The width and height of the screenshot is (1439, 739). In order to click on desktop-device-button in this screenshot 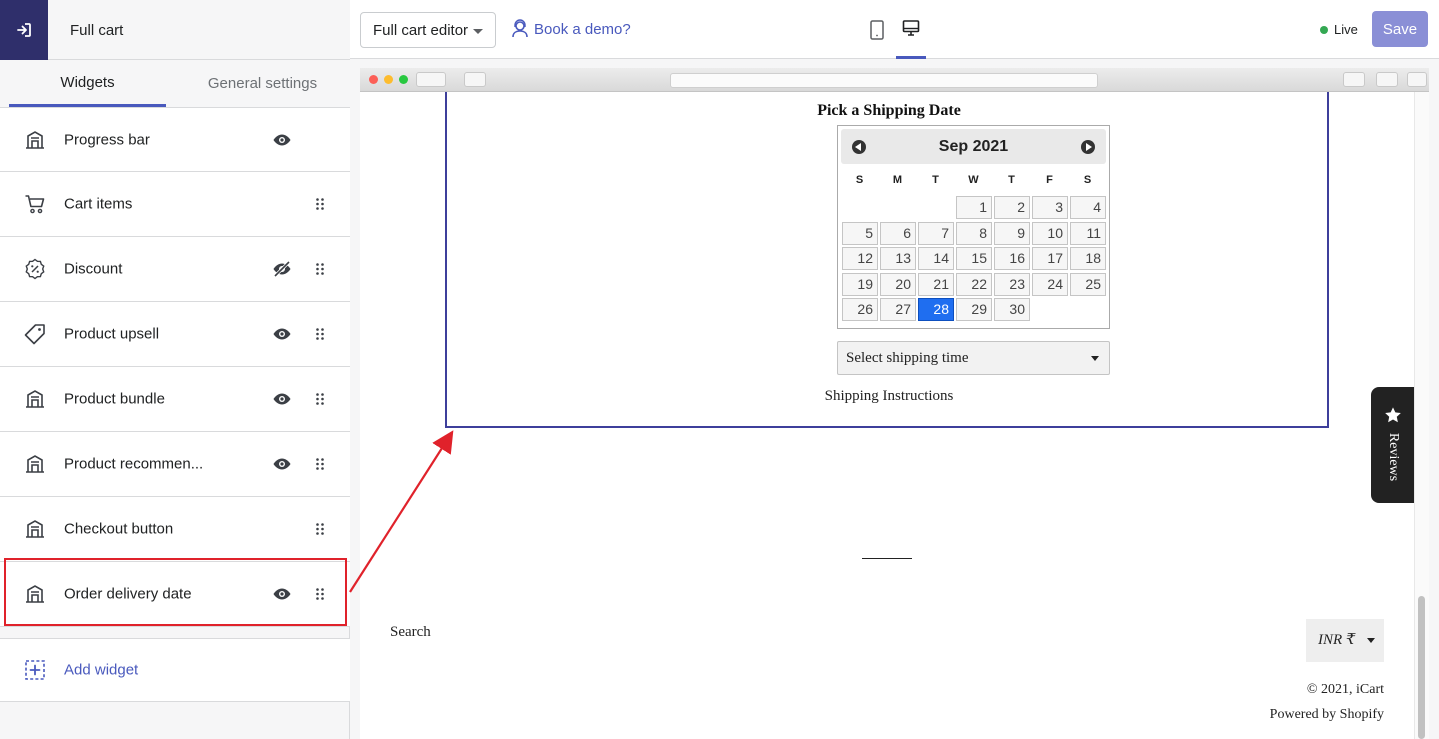, I will do `click(911, 29)`.